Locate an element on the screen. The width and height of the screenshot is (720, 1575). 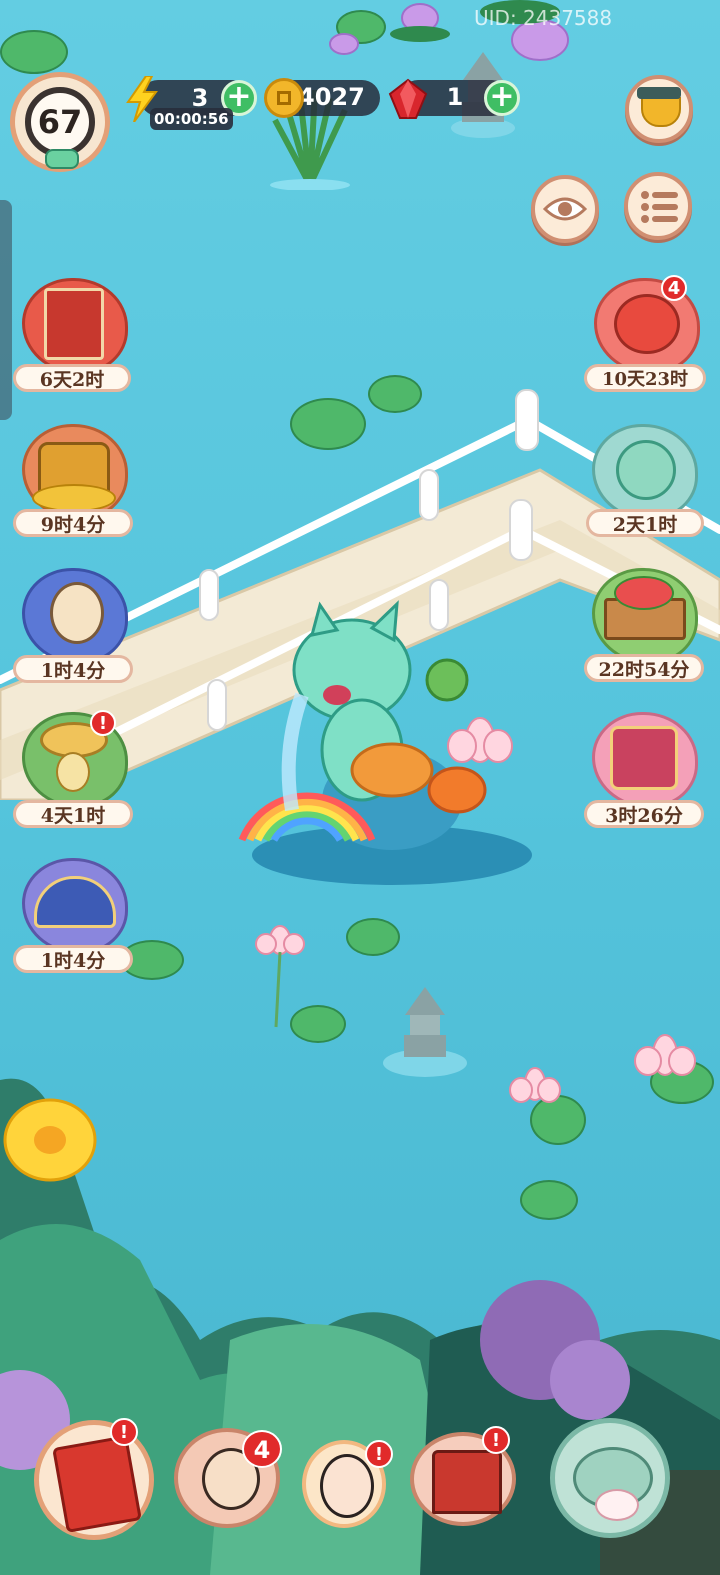
vegetable-cart-event is located at coordinates (642, 616).